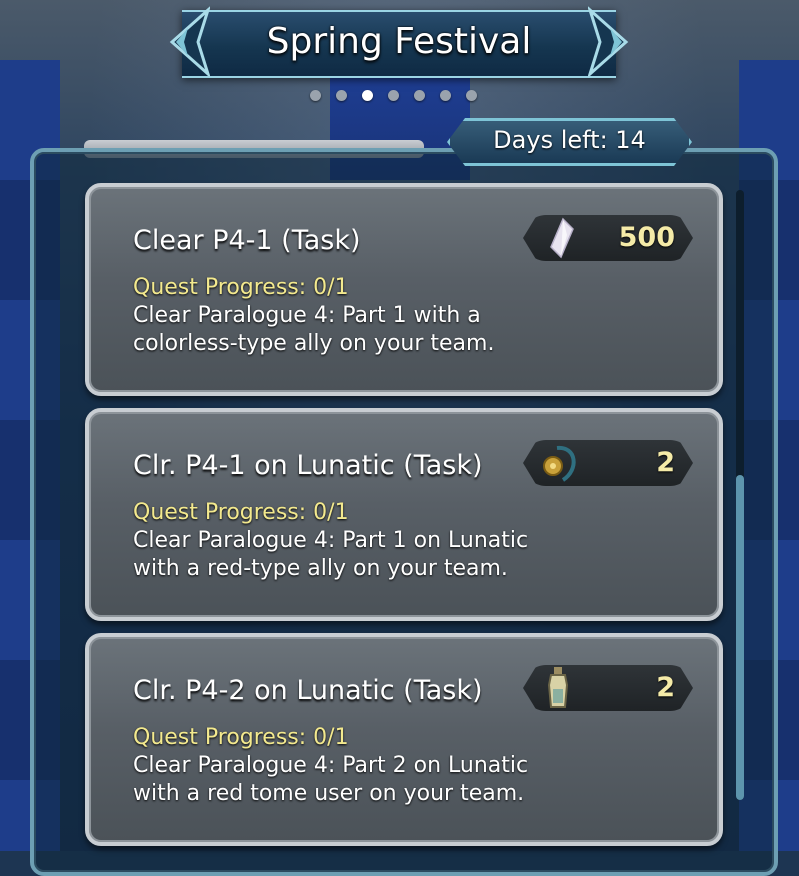 Image resolution: width=799 pixels, height=876 pixels. Describe the element at coordinates (646, 237) in the screenshot. I see `reward-amount: 500` at that location.